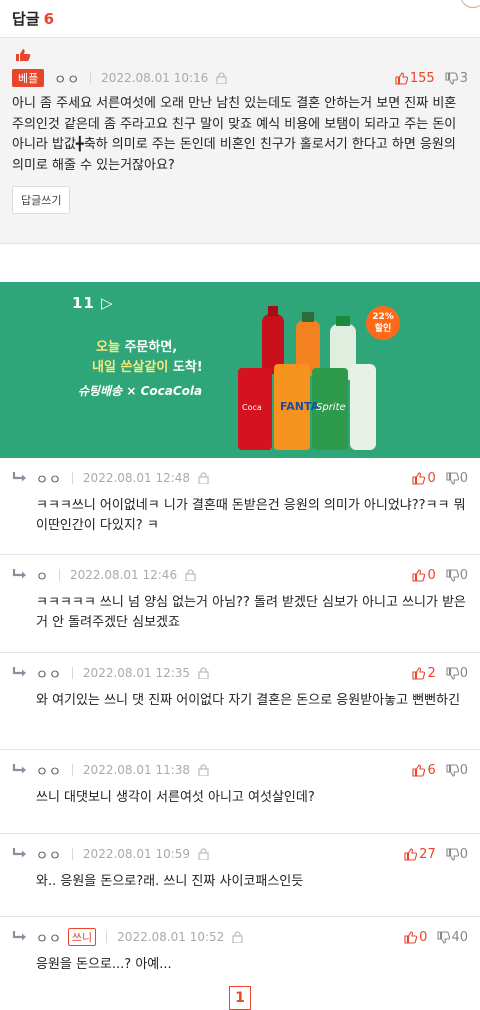  I want to click on ad-brand-line: 슈팅배송 × CocaCola, so click(140, 391).